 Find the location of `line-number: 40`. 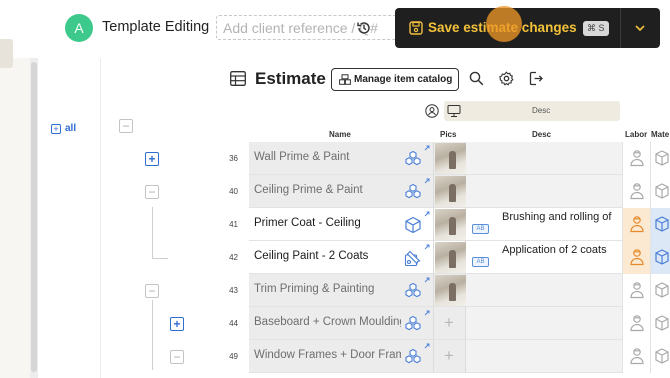

line-number: 40 is located at coordinates (233, 191).